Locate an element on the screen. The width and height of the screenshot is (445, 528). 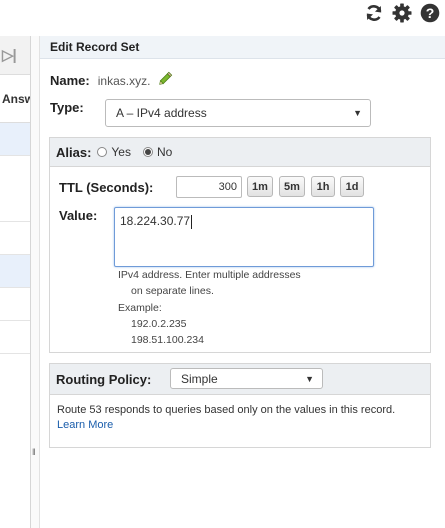
ttl-label: TTL (Seconds): is located at coordinates (106, 187).